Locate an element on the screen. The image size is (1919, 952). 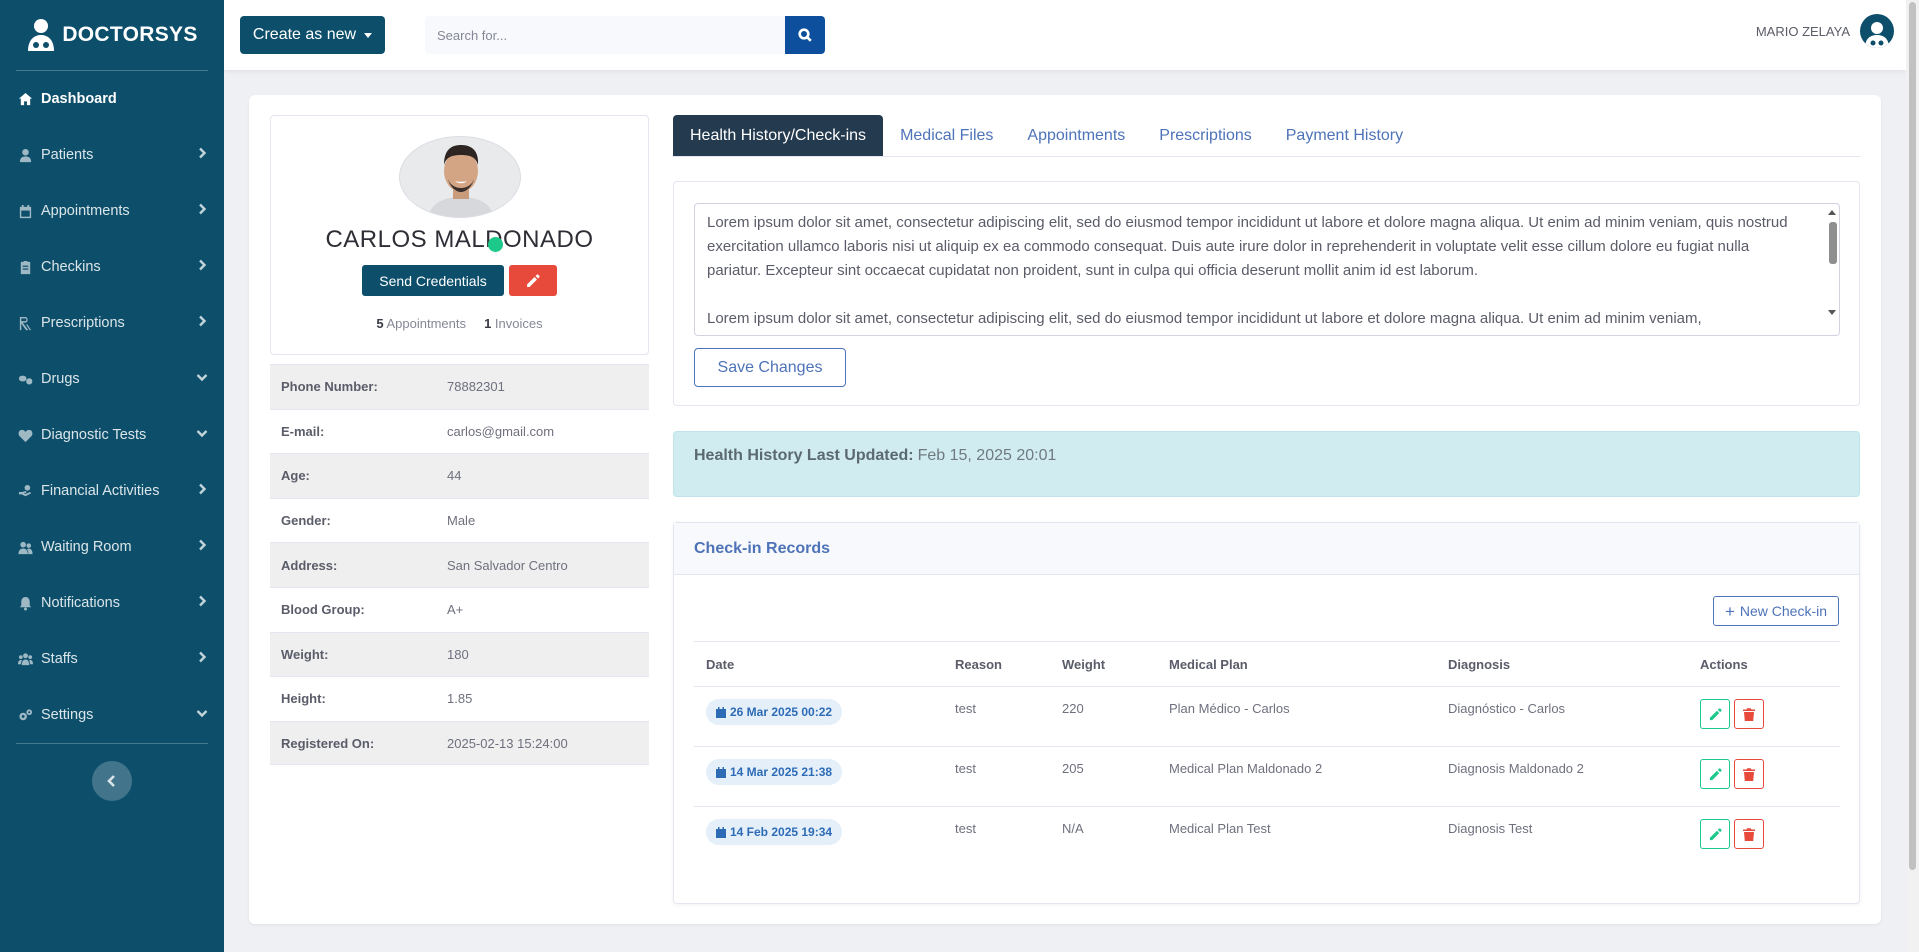
brand-logo: DOCTORSYS is located at coordinates (112, 35).